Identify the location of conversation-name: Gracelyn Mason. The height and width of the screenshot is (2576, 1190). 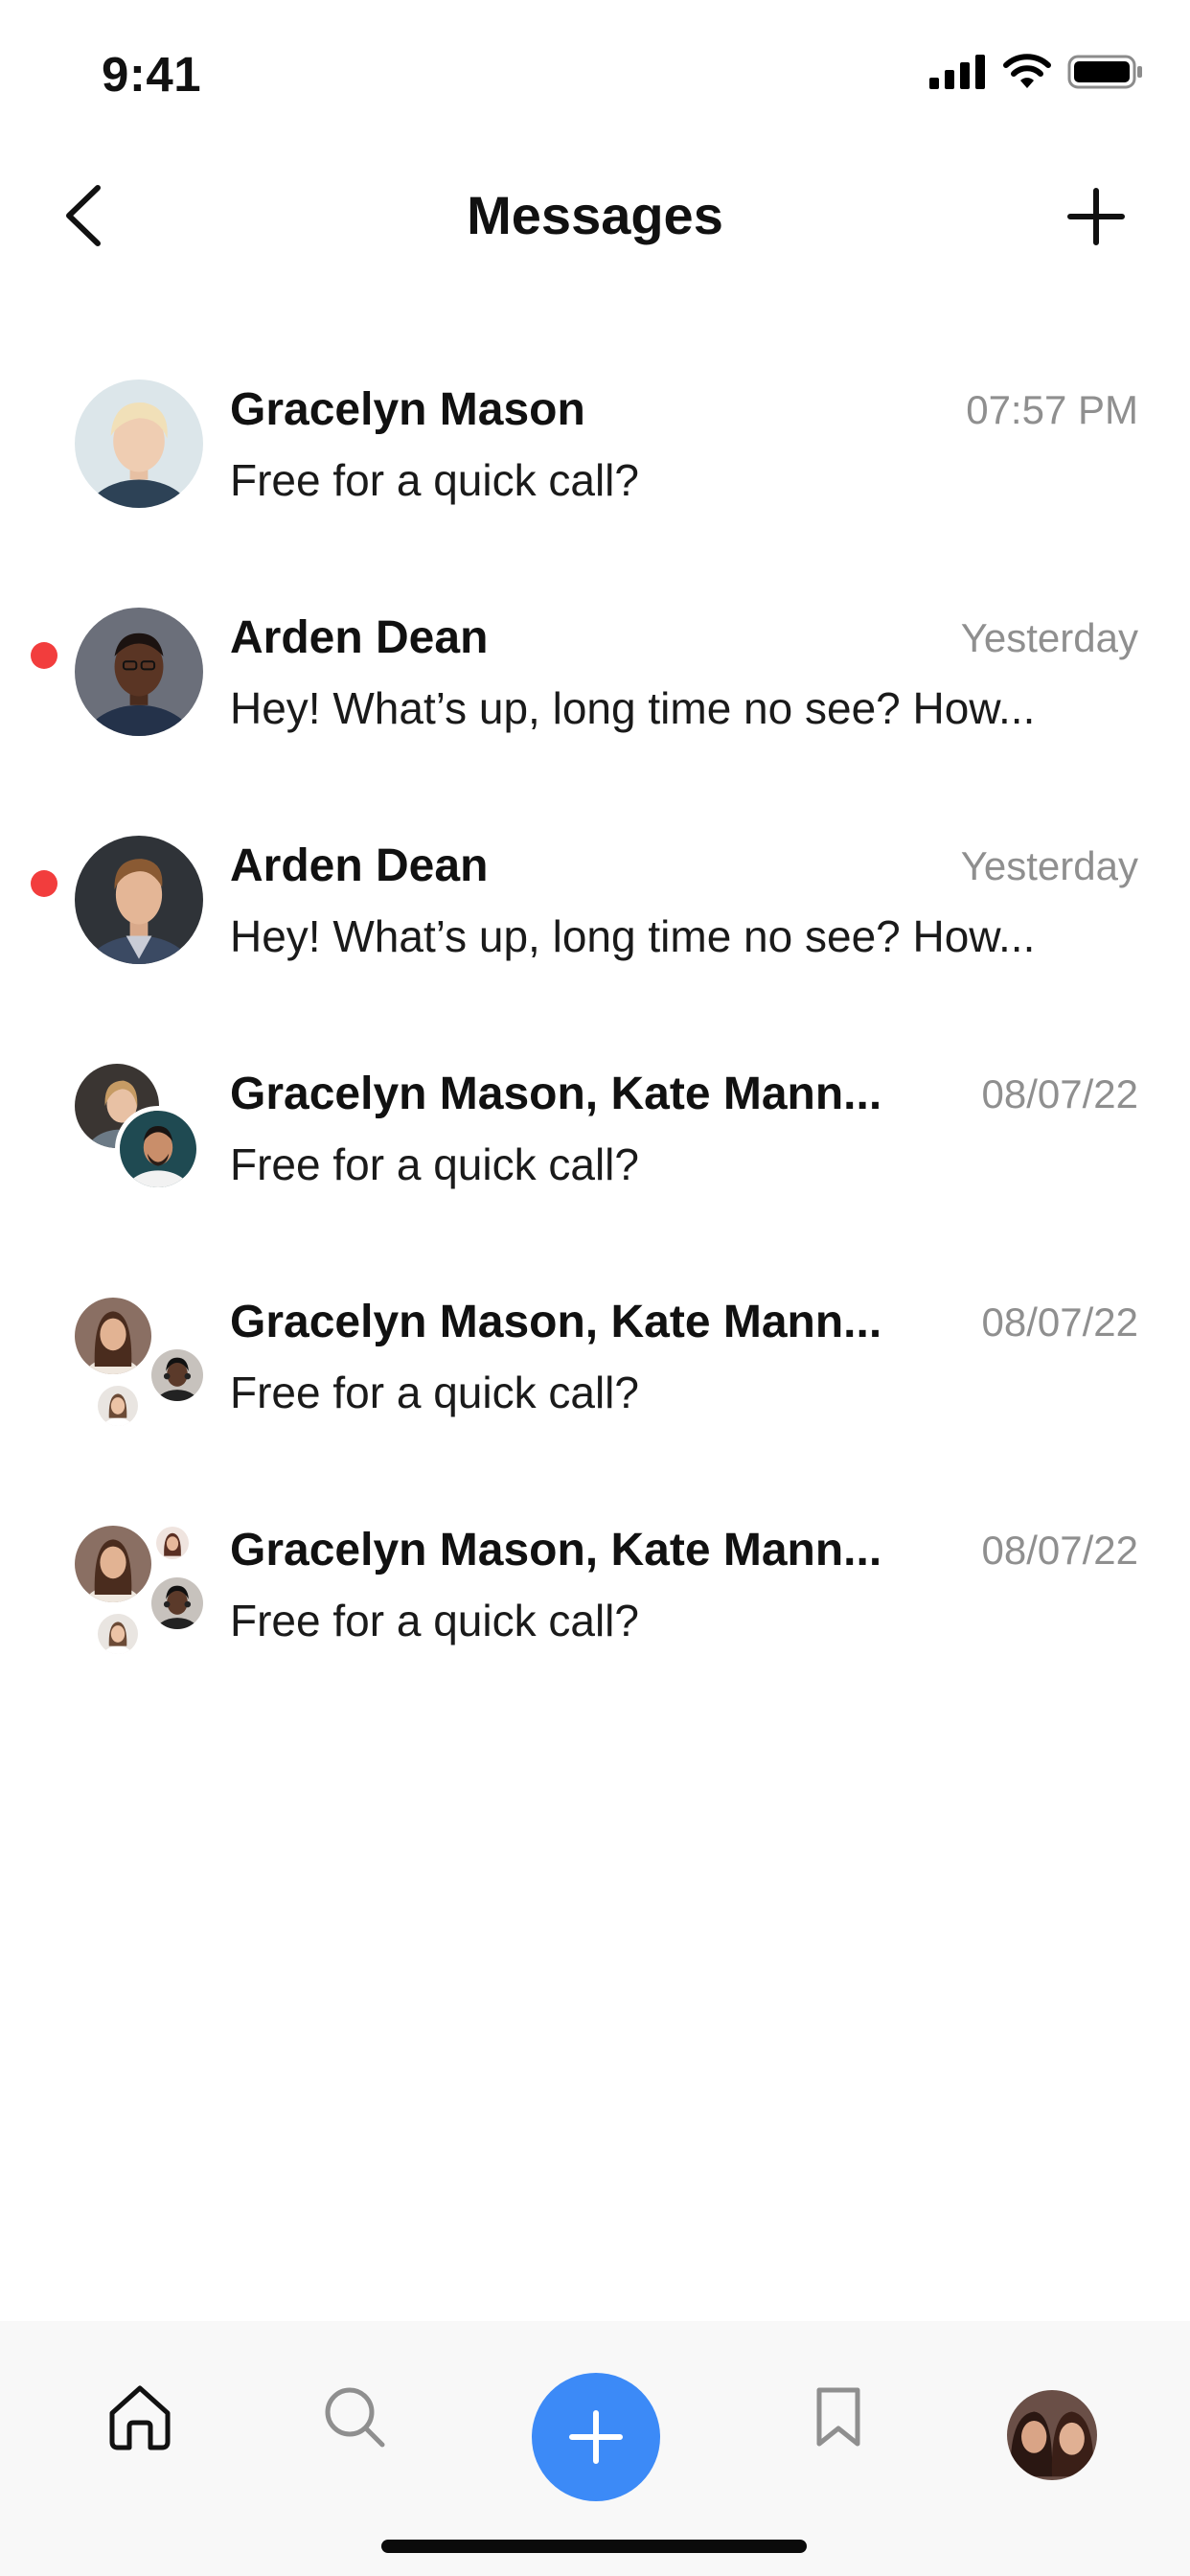
(408, 409).